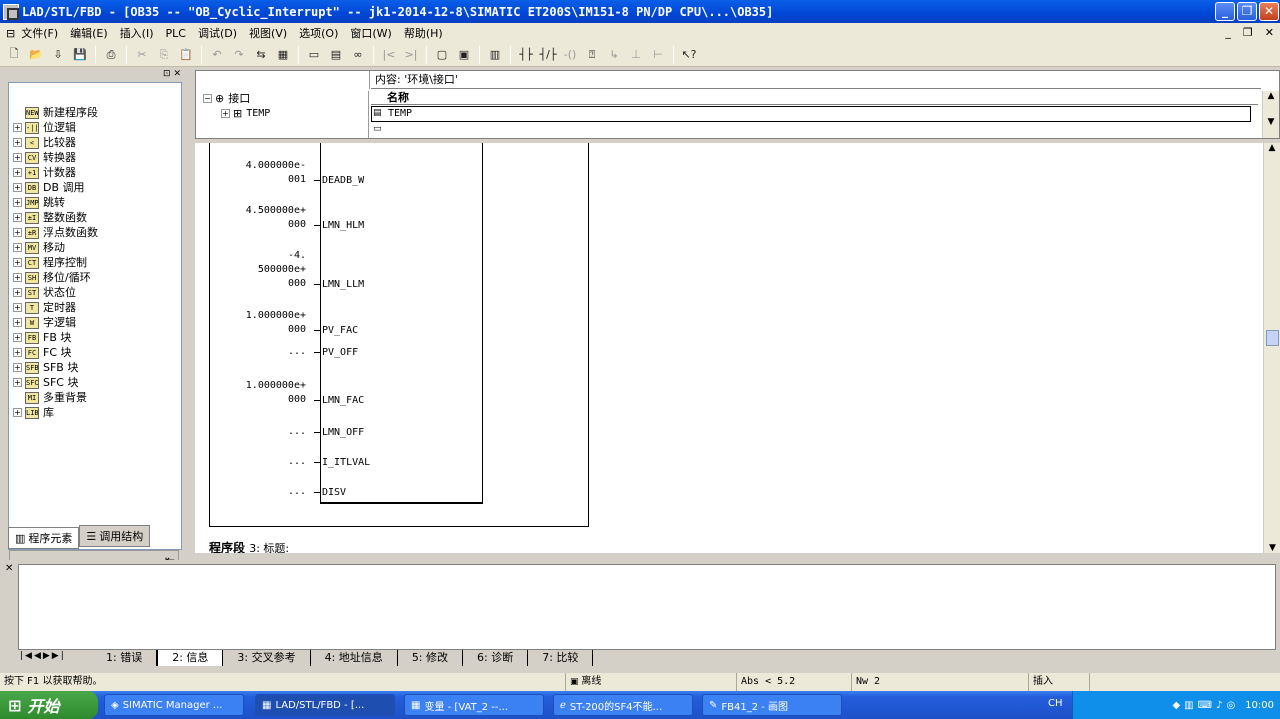 The width and height of the screenshot is (1280, 719). What do you see at coordinates (336, 55) in the screenshot?
I see `overview-icon: ▤` at bounding box center [336, 55].